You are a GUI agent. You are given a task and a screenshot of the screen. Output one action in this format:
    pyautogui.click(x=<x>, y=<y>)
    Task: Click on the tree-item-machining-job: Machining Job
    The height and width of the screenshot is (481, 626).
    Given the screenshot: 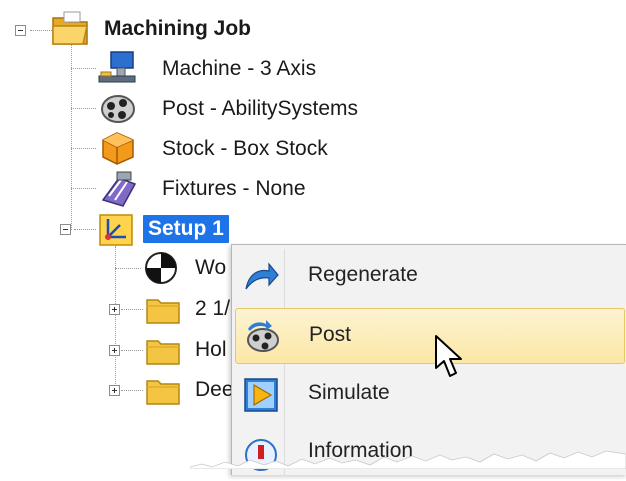 What is the action you would take?
    pyautogui.click(x=177, y=29)
    